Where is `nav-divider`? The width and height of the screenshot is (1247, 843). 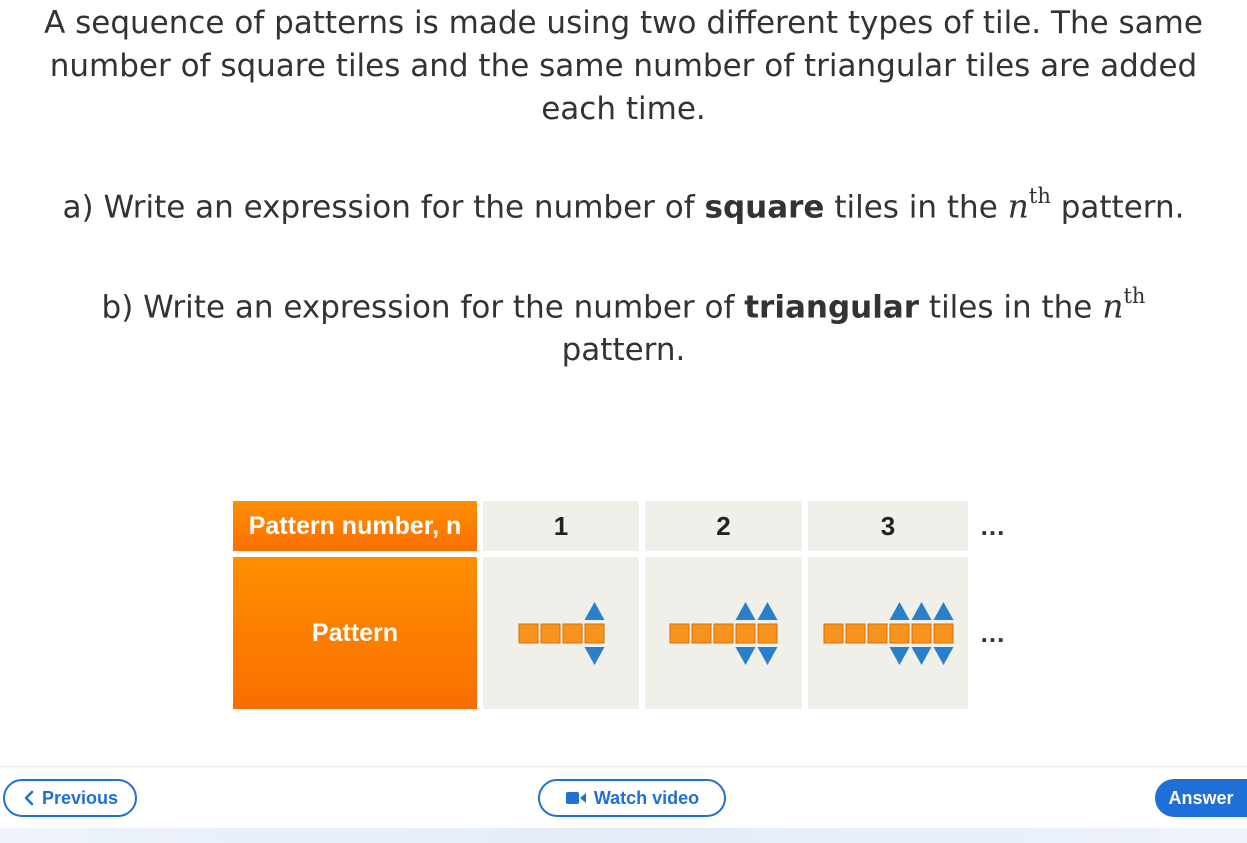
nav-divider is located at coordinates (623, 766).